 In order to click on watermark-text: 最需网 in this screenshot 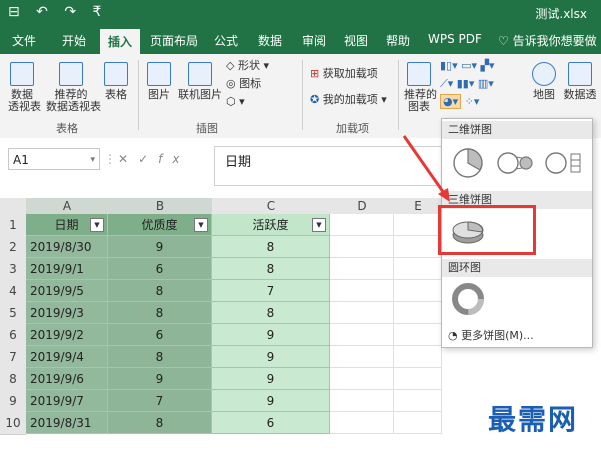, I will do `click(533, 419)`.